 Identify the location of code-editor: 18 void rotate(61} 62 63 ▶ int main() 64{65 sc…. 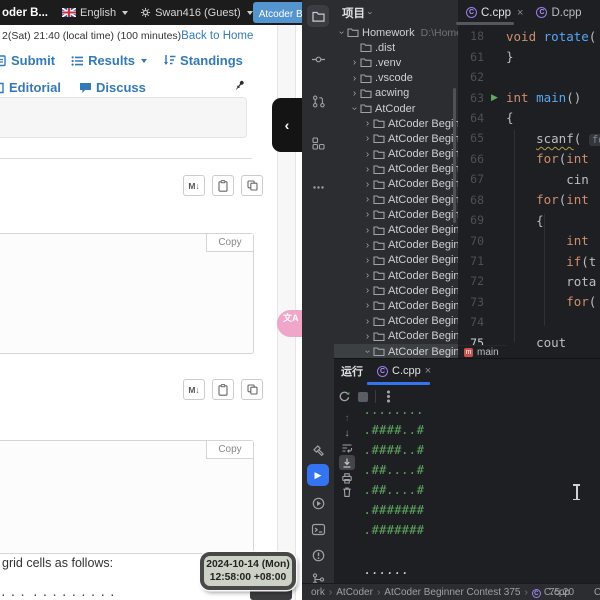
(529, 191).